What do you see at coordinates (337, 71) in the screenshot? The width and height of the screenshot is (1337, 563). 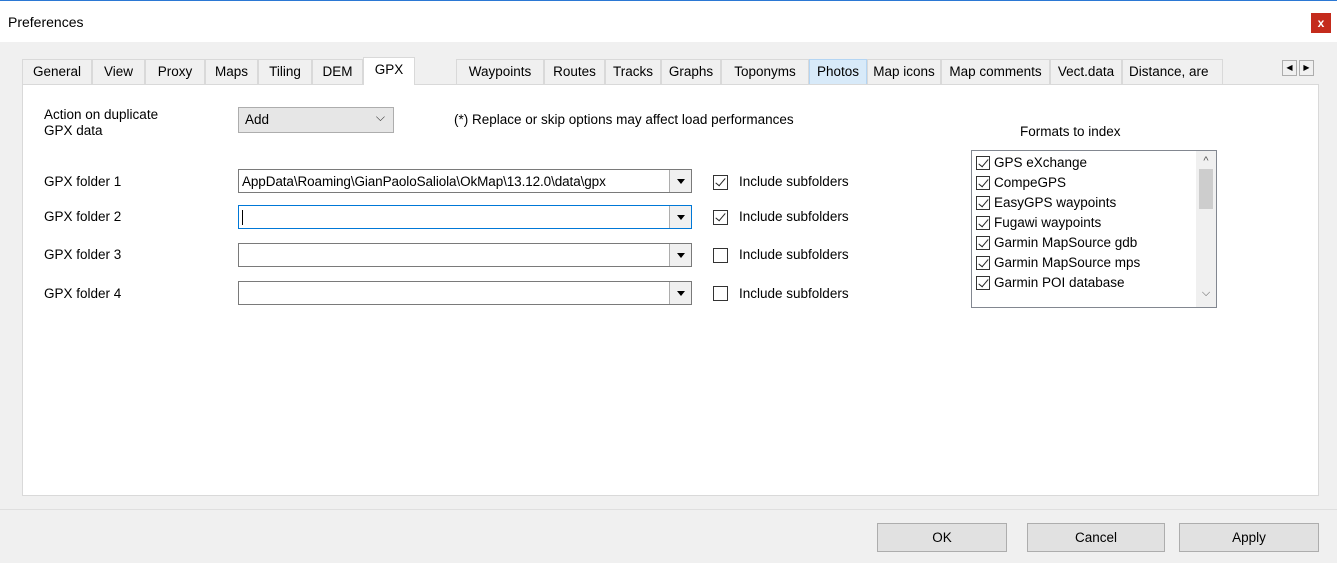 I see `tab-dem: DEM` at bounding box center [337, 71].